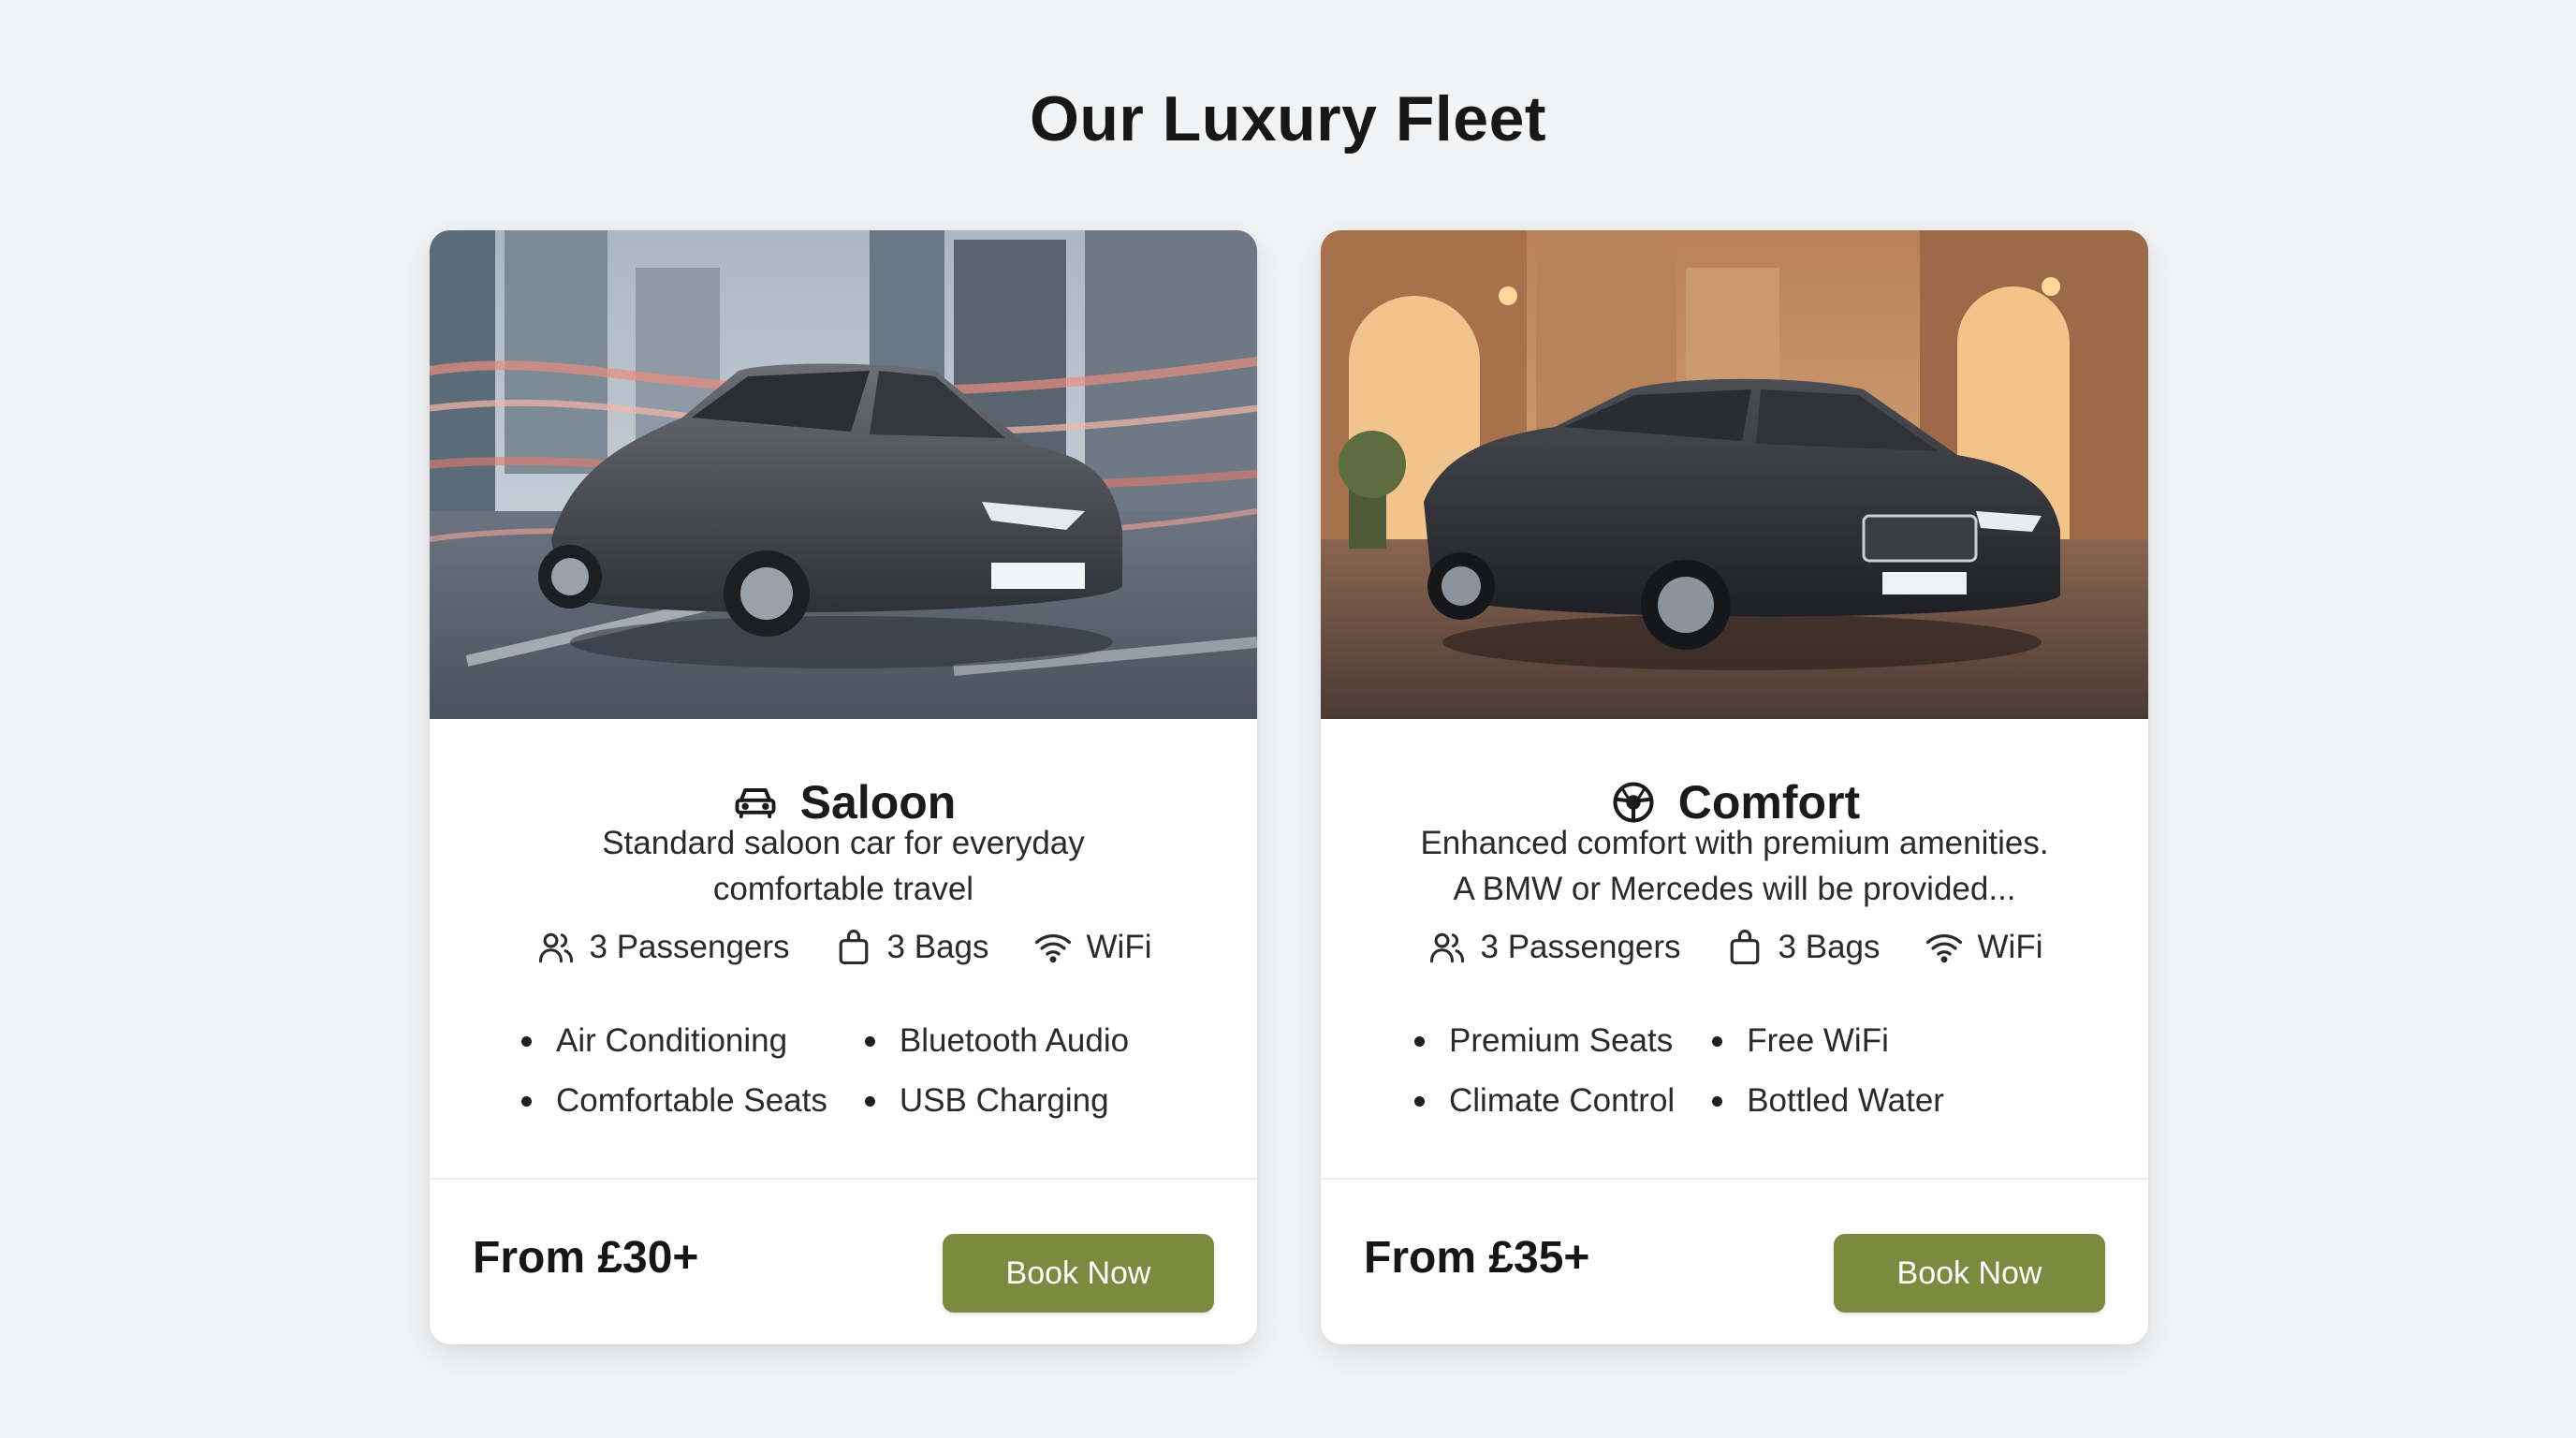  I want to click on description-line: Standard saloon car for everyday, so click(843, 843).